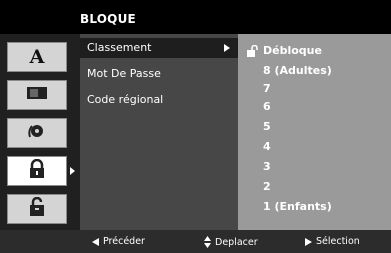 The image size is (391, 253). What do you see at coordinates (314, 89) in the screenshot?
I see `option-rating-7: 7` at bounding box center [314, 89].